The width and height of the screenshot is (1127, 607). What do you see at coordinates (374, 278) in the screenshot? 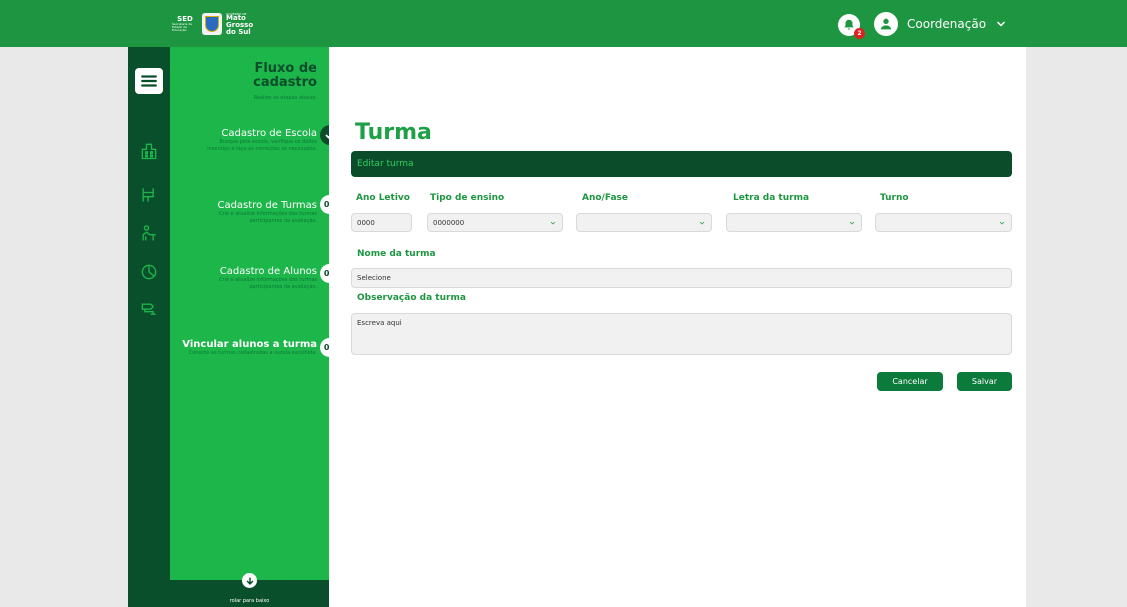
I see `nome-turma-value: Selecione` at bounding box center [374, 278].